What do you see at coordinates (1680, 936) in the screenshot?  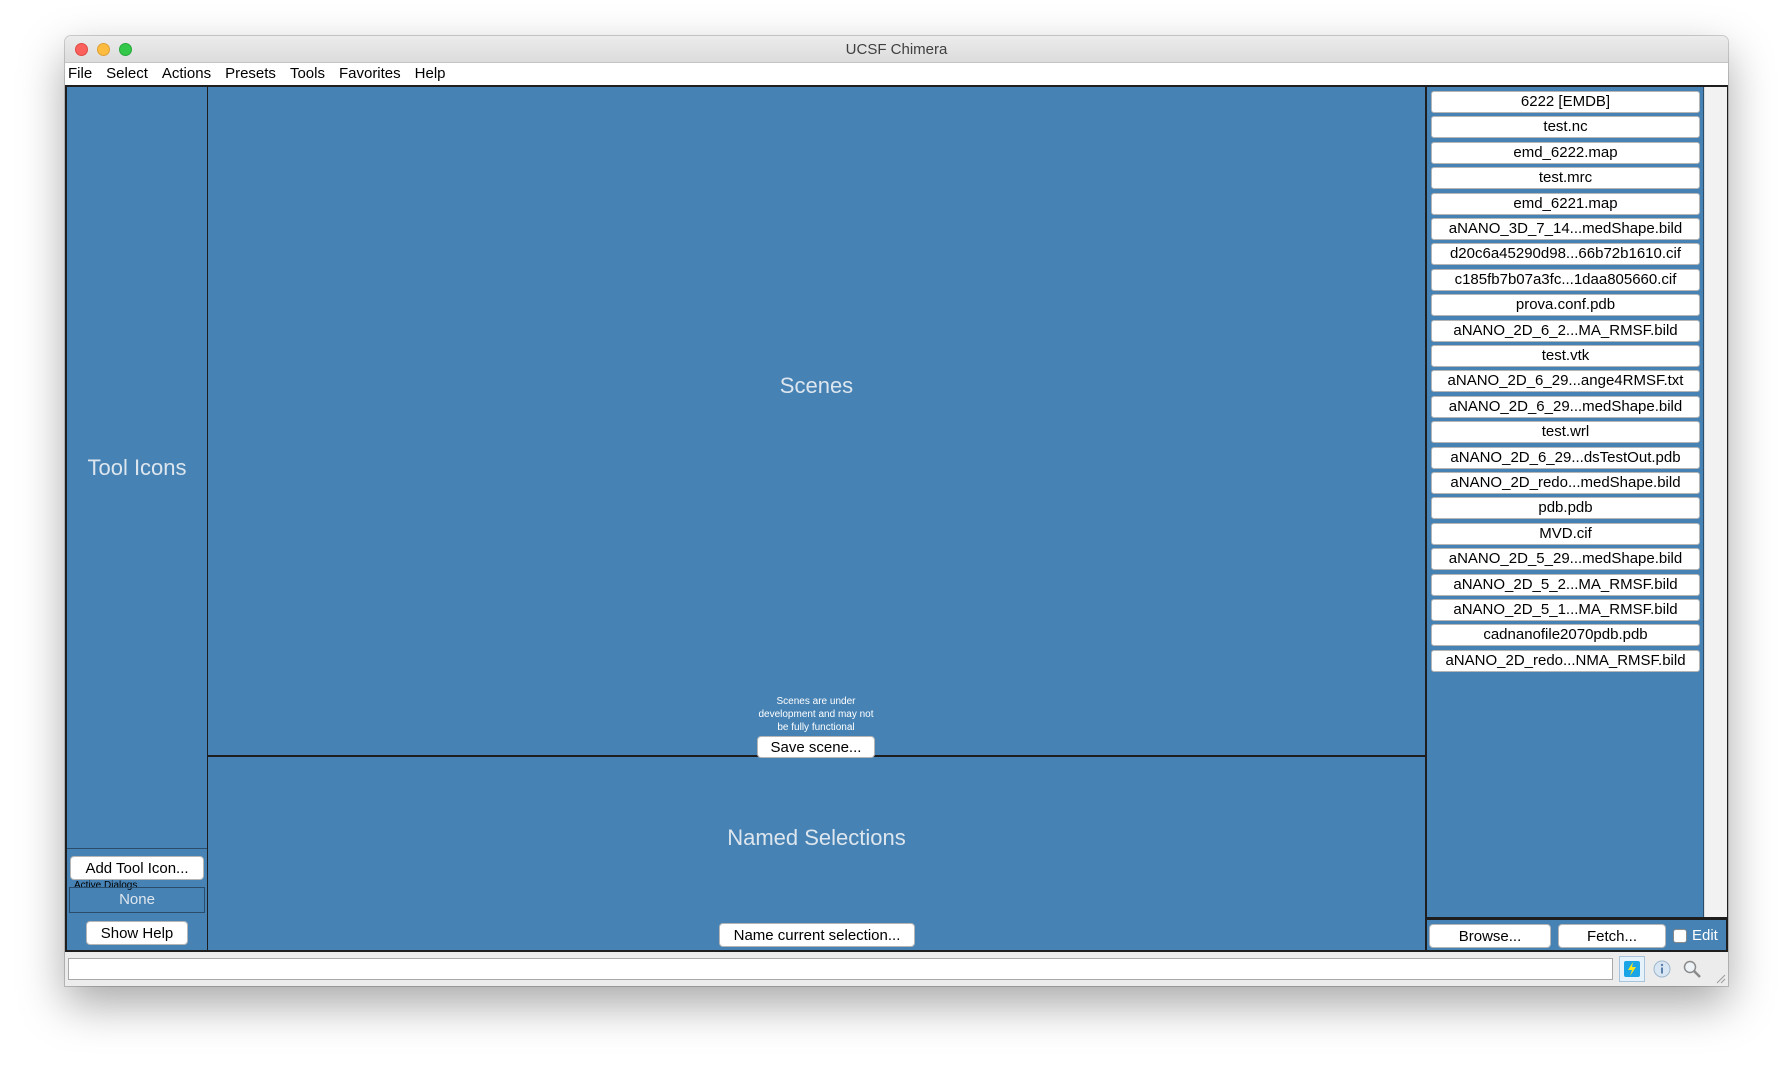 I see `edit-checkbox` at bounding box center [1680, 936].